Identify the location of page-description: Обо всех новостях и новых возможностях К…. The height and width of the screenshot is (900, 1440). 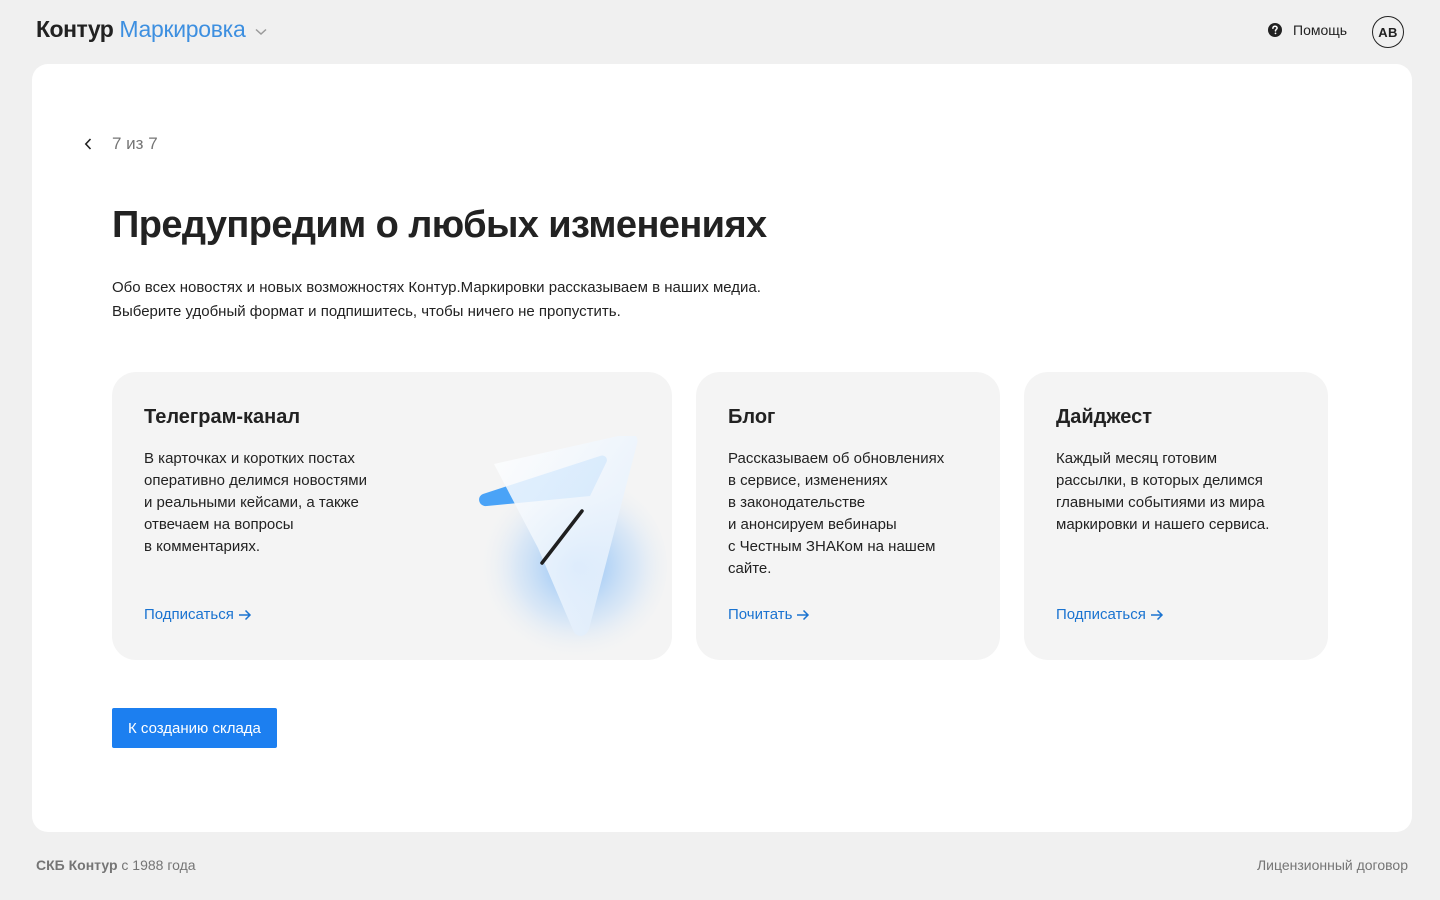
(492, 300).